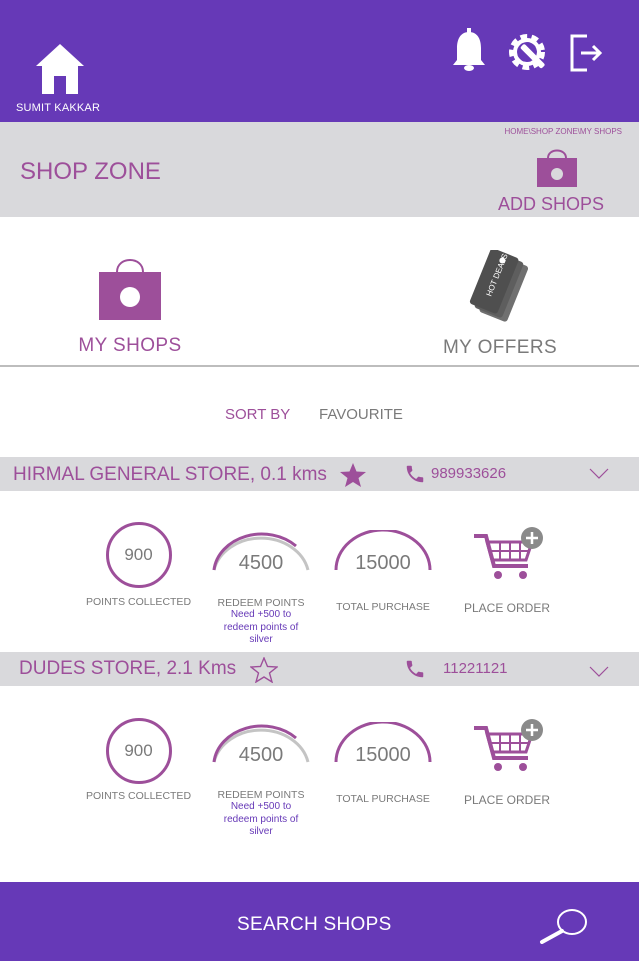  I want to click on store-name: DUDES STORE, 2.1 Kms, so click(127, 669).